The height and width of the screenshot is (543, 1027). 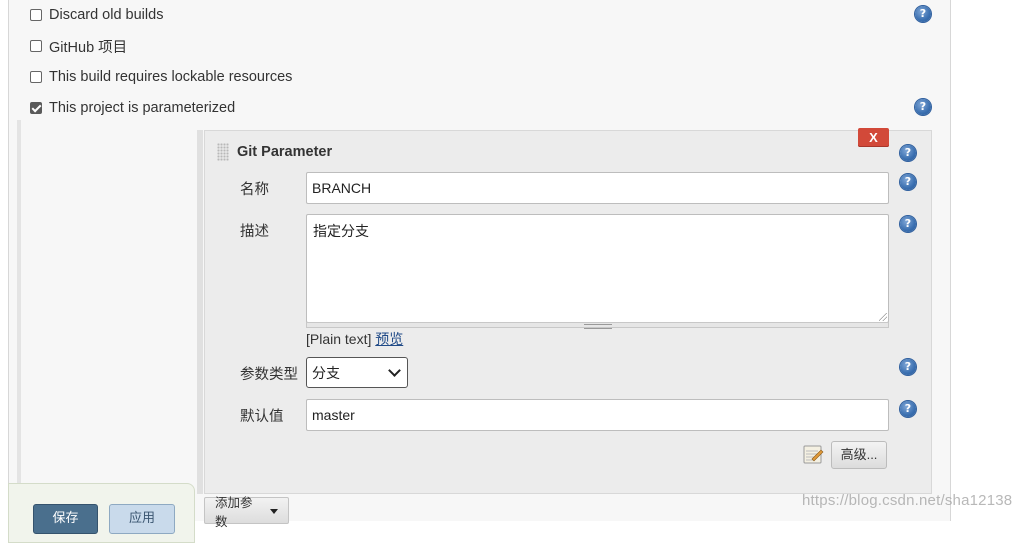 I want to click on parameterized-checkbox, so click(x=36, y=108).